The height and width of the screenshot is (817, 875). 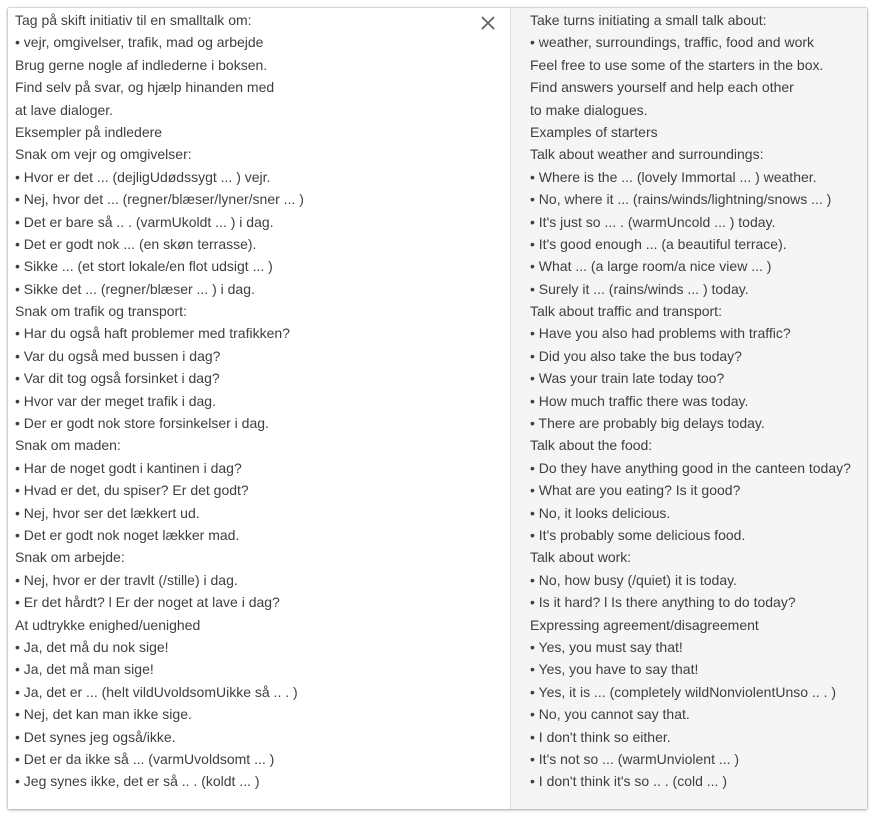 I want to click on translated-text-line: • Yes, you must say that!, so click(x=606, y=646).